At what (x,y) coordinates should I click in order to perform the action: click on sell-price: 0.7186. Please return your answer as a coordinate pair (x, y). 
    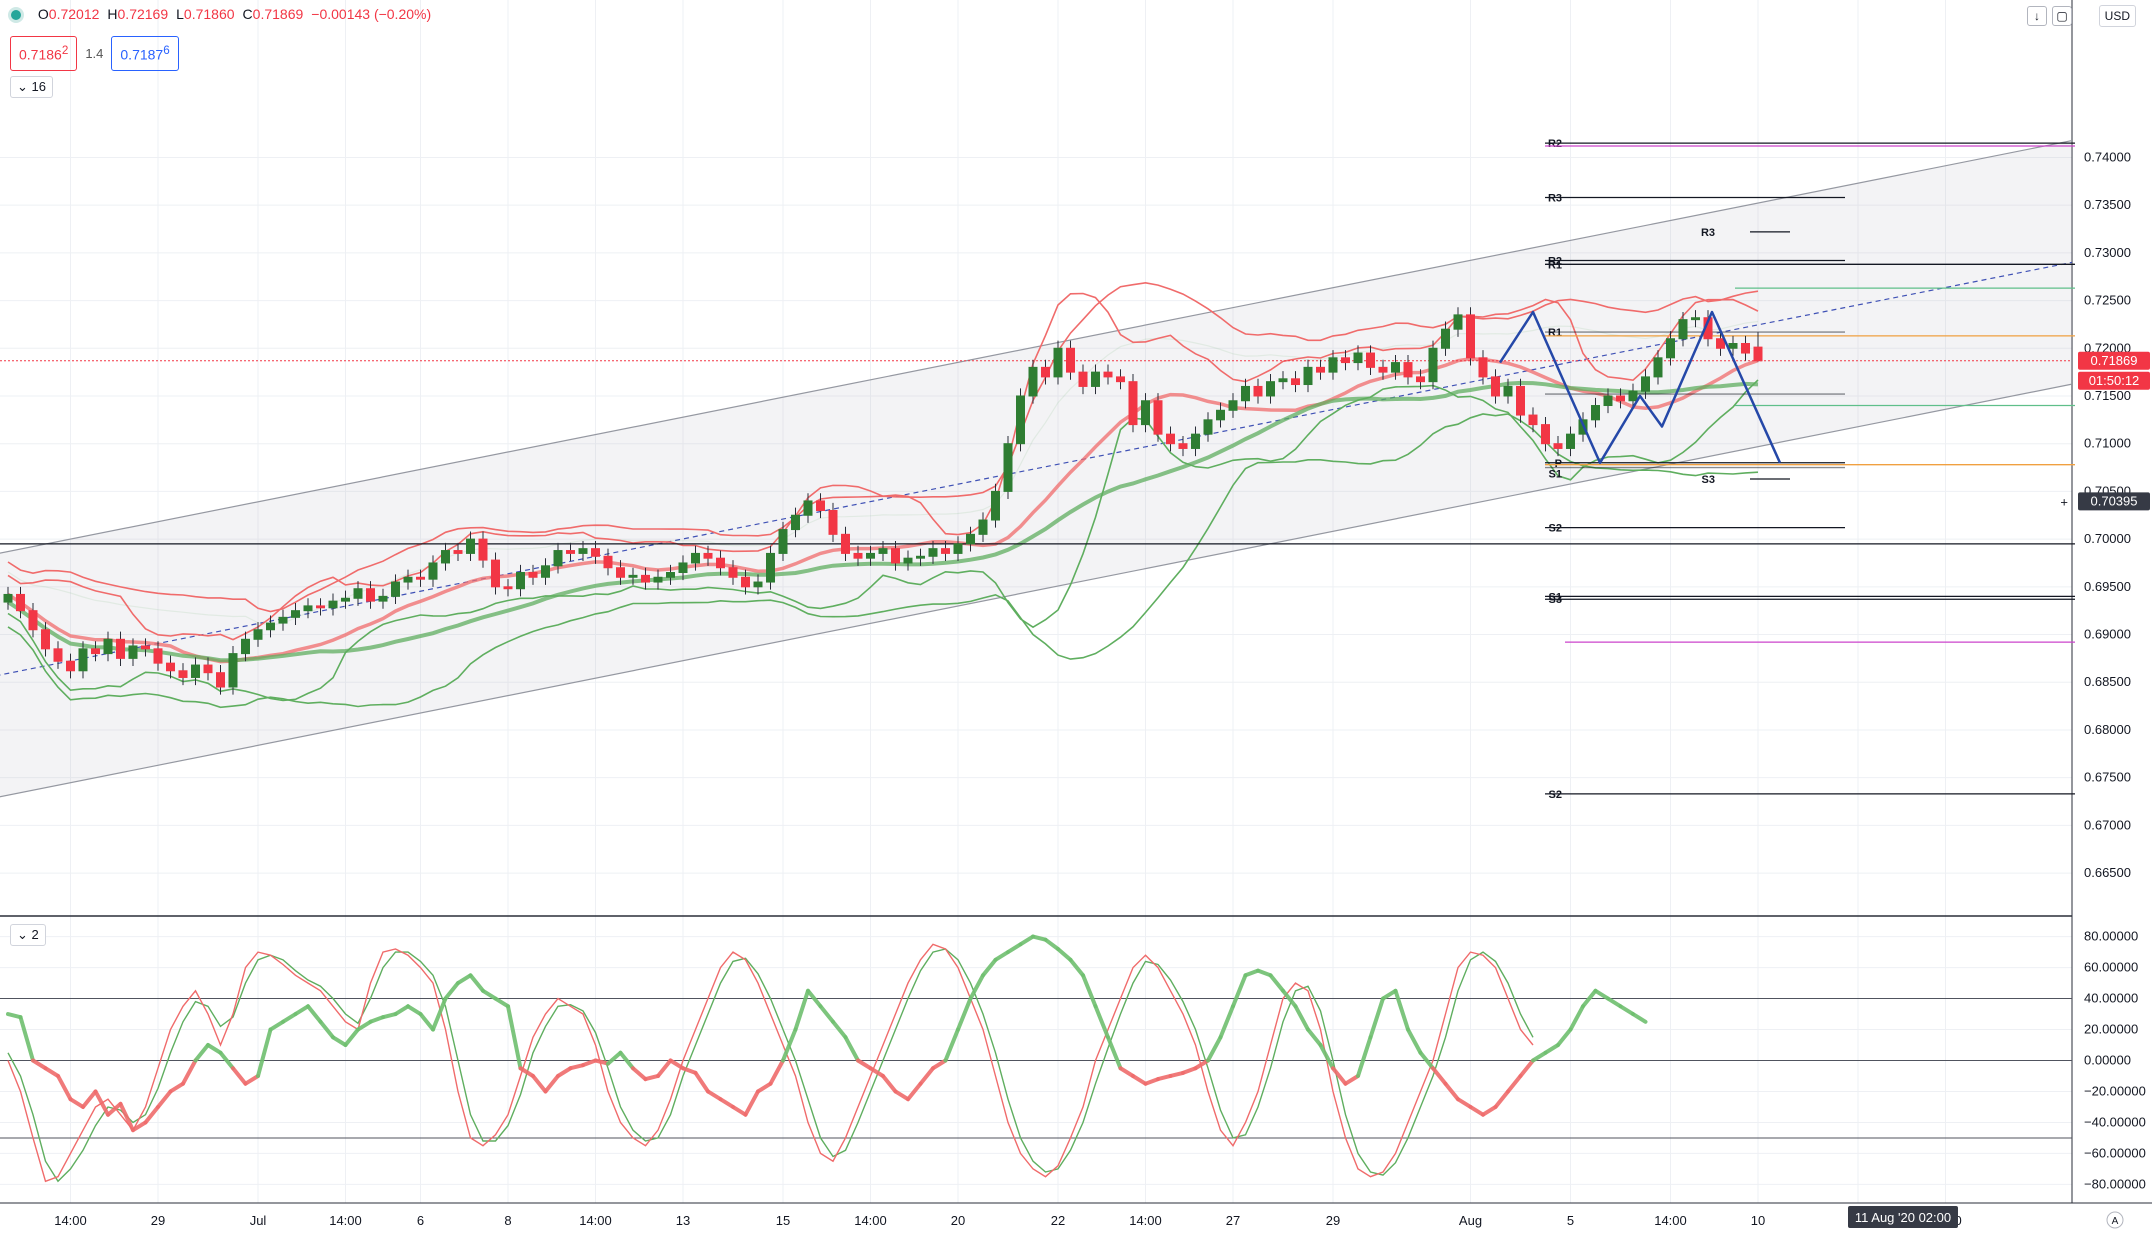
    Looking at the image, I should click on (40, 54).